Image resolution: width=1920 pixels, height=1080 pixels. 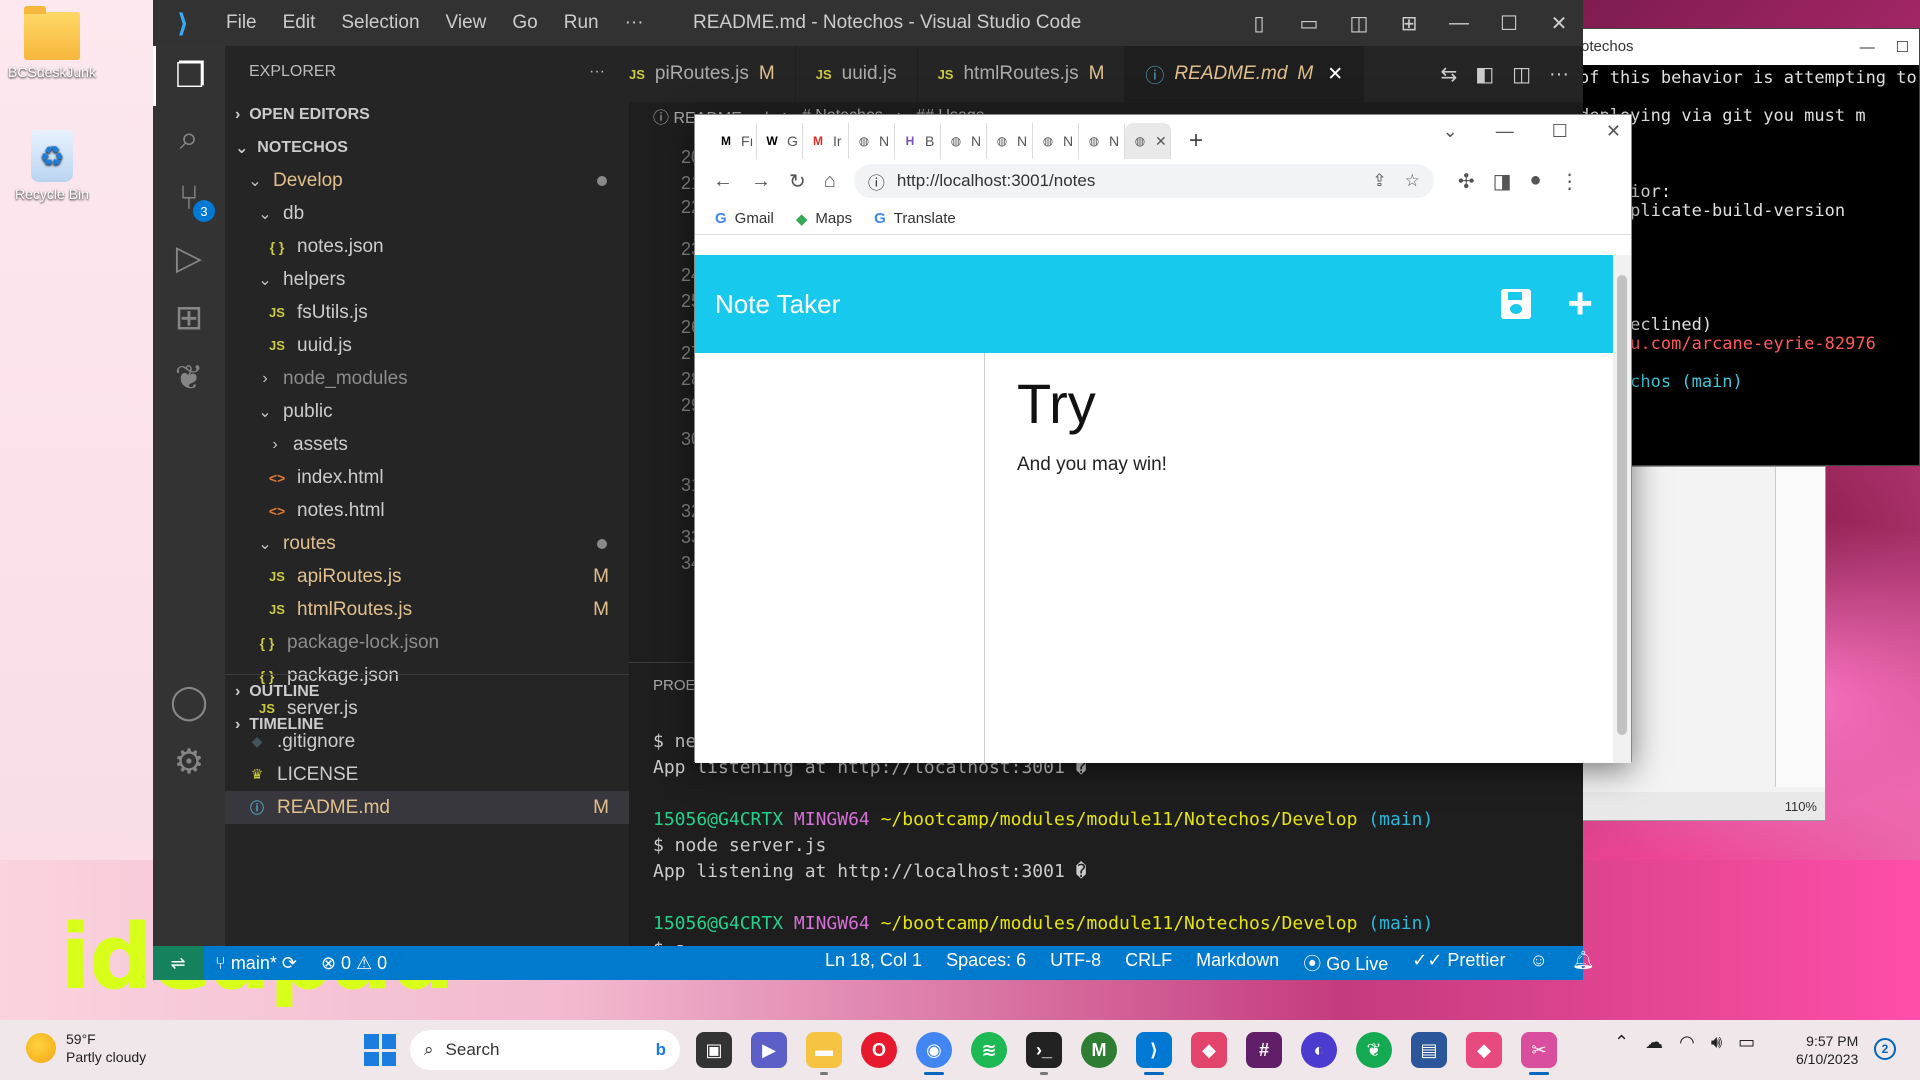 What do you see at coordinates (466, 22) in the screenshot?
I see `menu-item-view: View` at bounding box center [466, 22].